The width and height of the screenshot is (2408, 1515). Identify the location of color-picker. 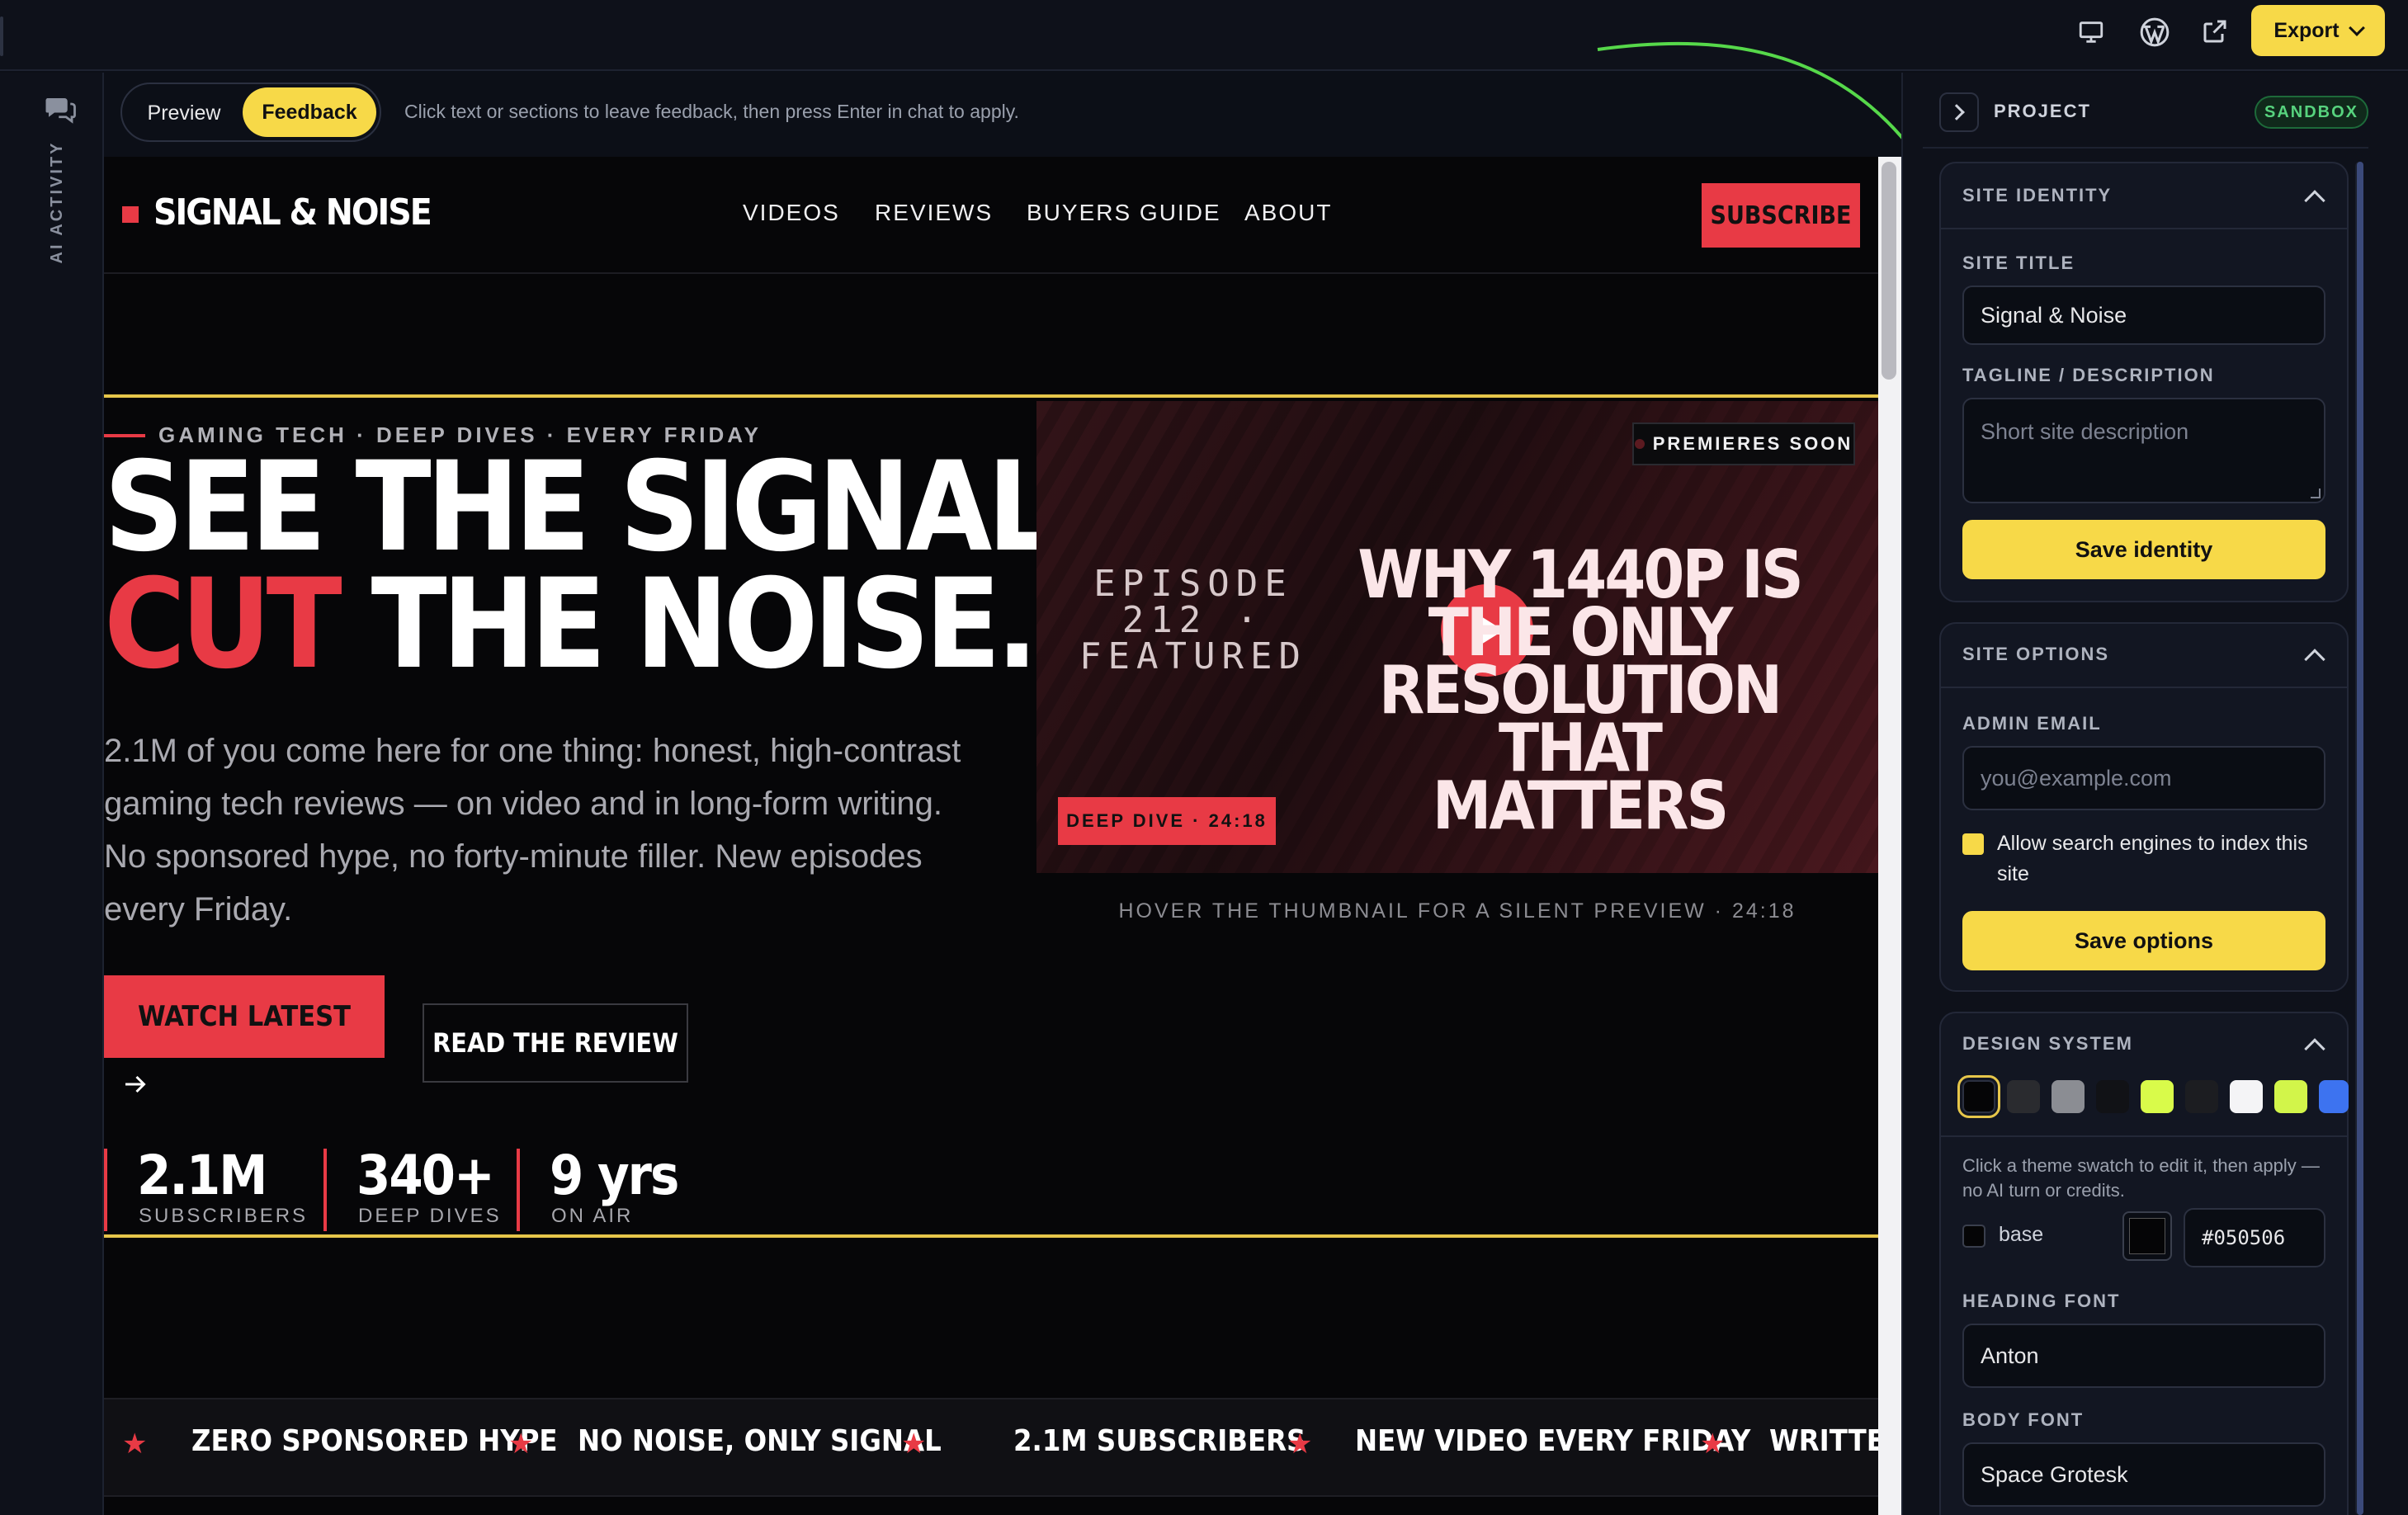
(2147, 1236).